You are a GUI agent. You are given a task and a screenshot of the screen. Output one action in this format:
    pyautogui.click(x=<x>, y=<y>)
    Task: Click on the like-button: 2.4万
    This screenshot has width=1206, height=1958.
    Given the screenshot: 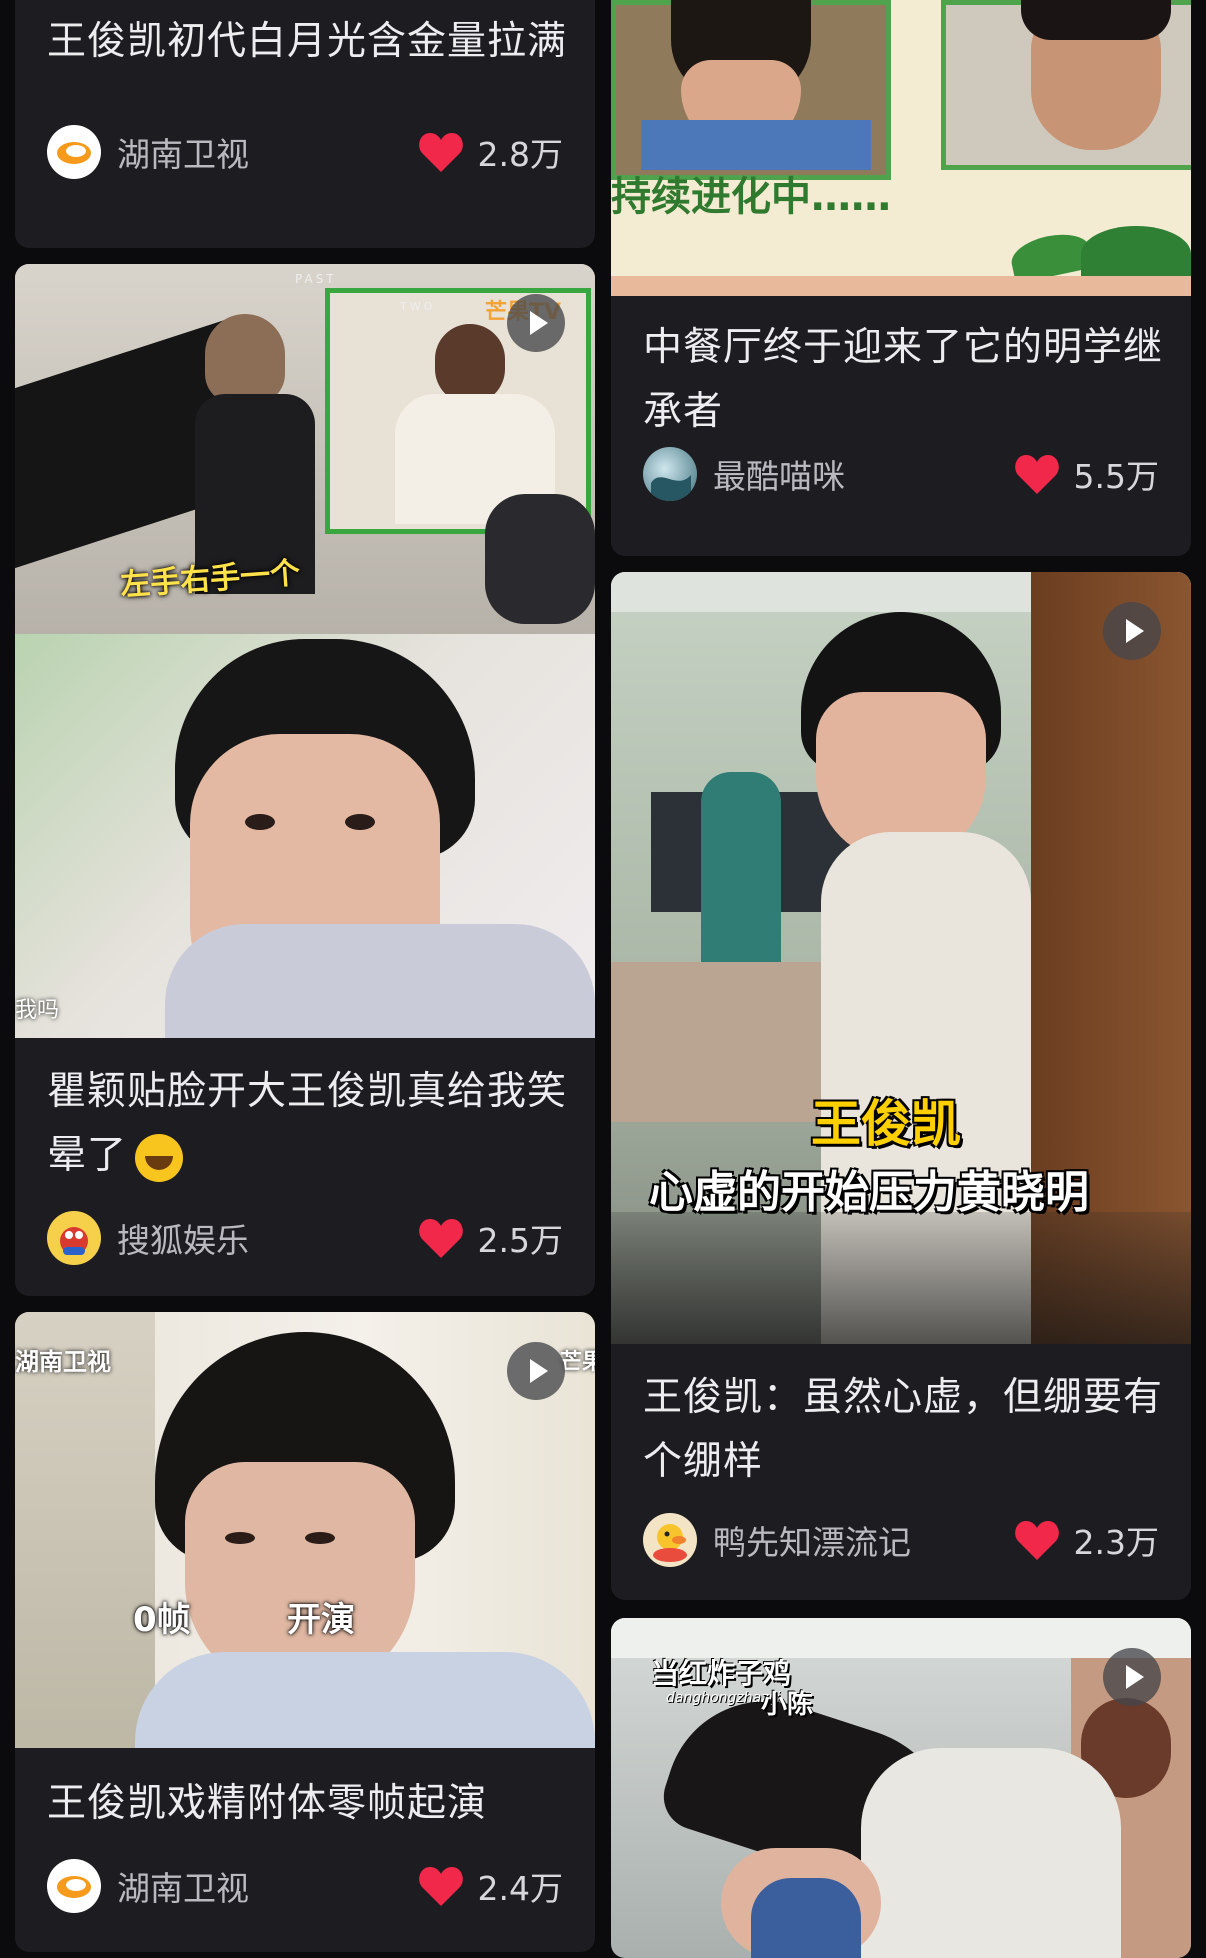 What is the action you would take?
    pyautogui.click(x=490, y=1886)
    